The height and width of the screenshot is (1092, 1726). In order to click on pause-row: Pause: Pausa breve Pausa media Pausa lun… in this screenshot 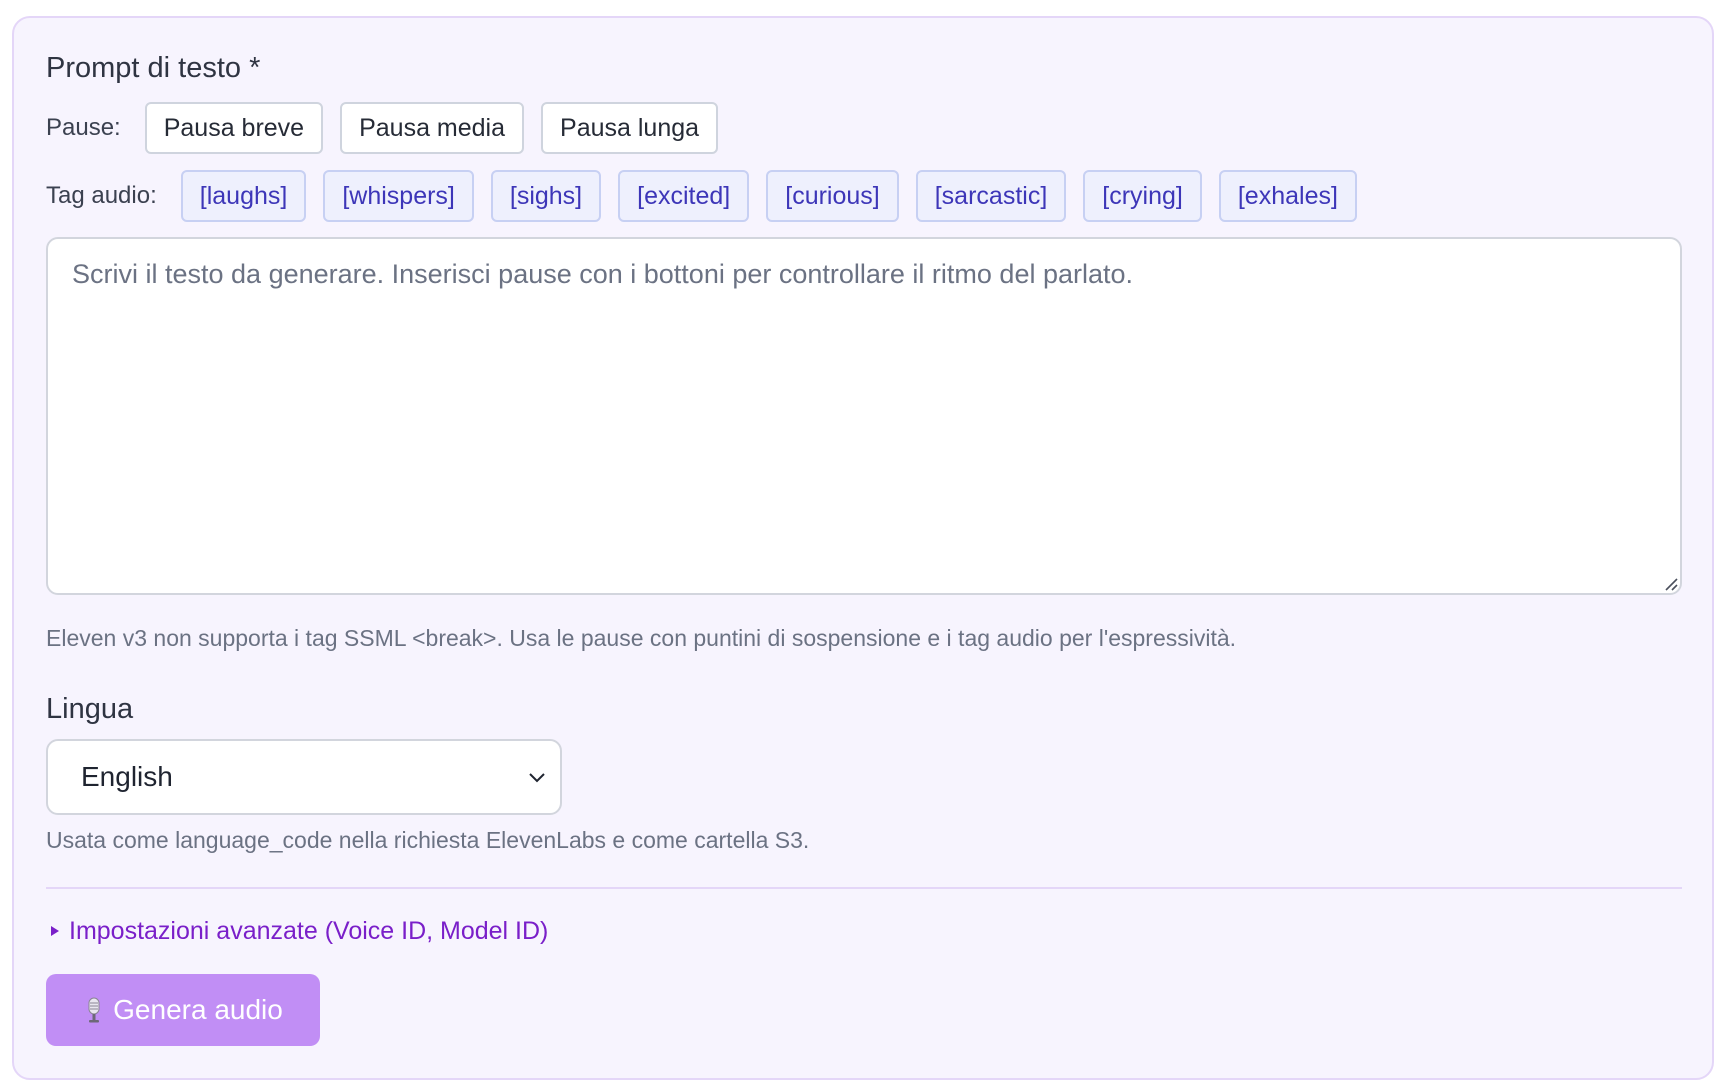, I will do `click(864, 128)`.